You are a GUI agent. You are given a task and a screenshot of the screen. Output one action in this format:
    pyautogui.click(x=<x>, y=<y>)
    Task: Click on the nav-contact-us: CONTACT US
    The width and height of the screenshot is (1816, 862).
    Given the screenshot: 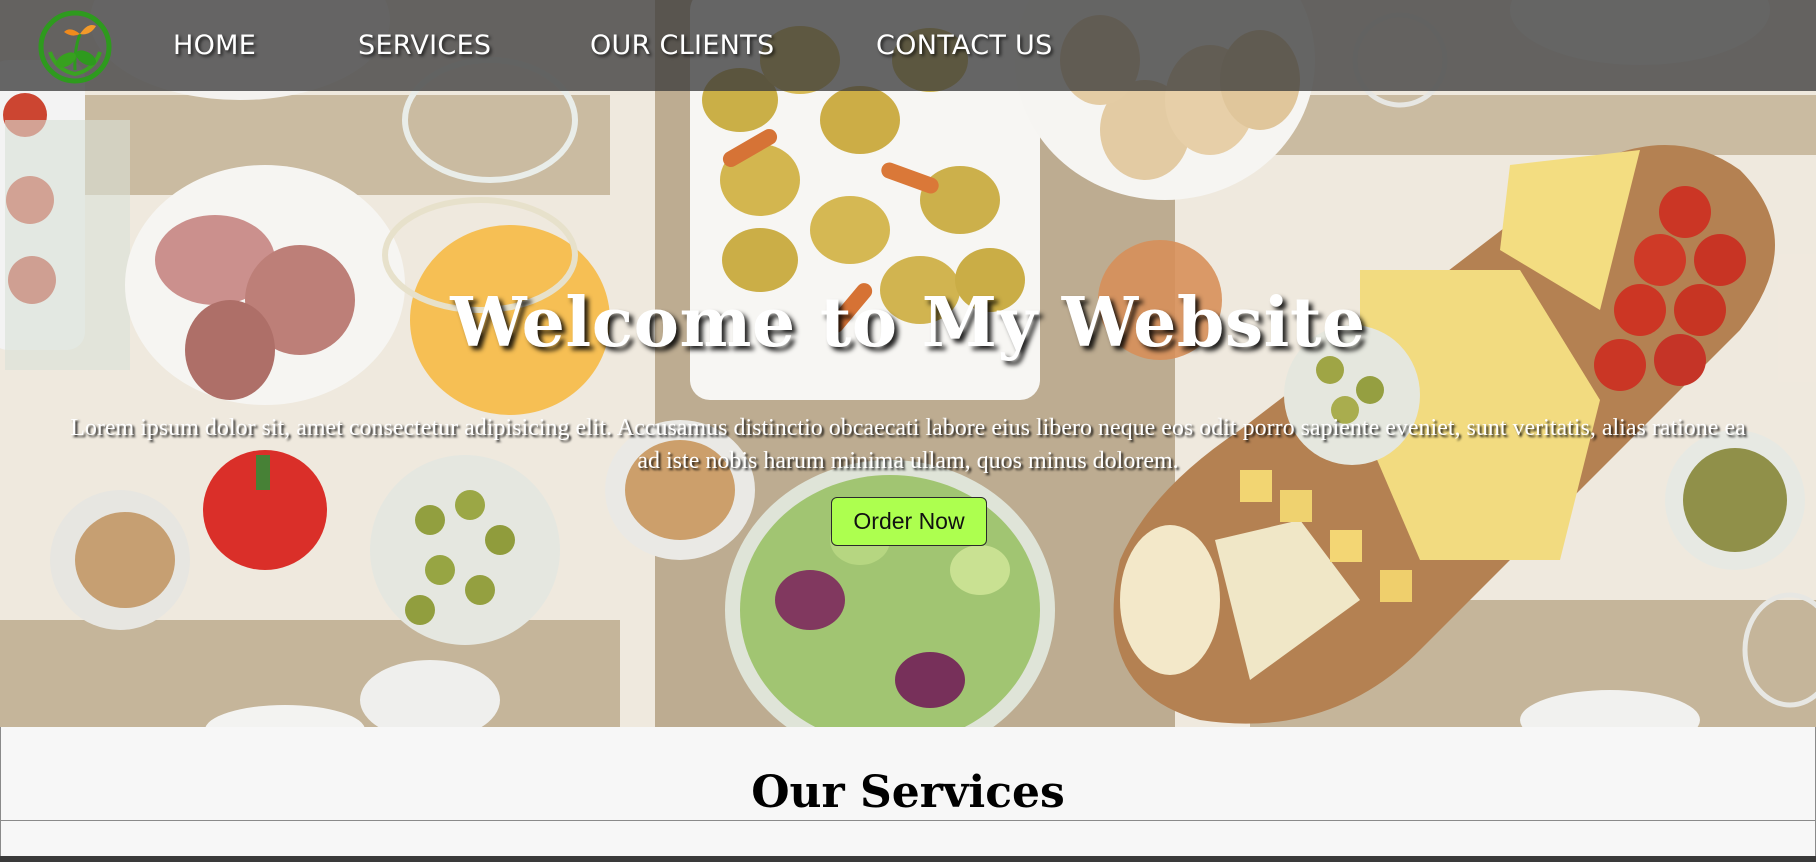 What is the action you would take?
    pyautogui.click(x=964, y=45)
    